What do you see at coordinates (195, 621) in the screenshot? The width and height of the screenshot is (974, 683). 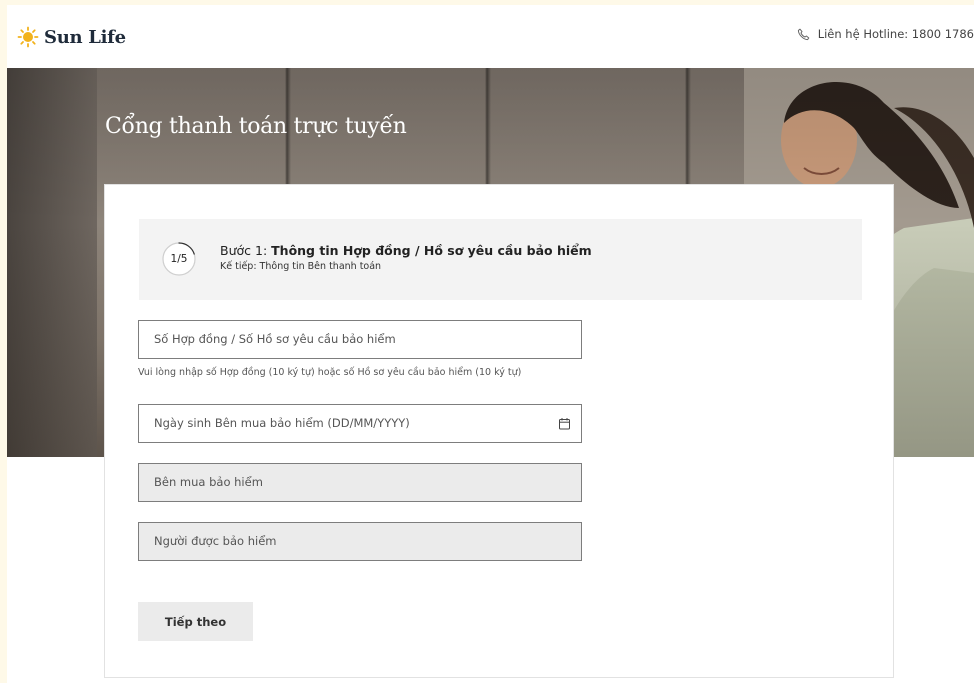 I see `next-button: Tiếp theo` at bounding box center [195, 621].